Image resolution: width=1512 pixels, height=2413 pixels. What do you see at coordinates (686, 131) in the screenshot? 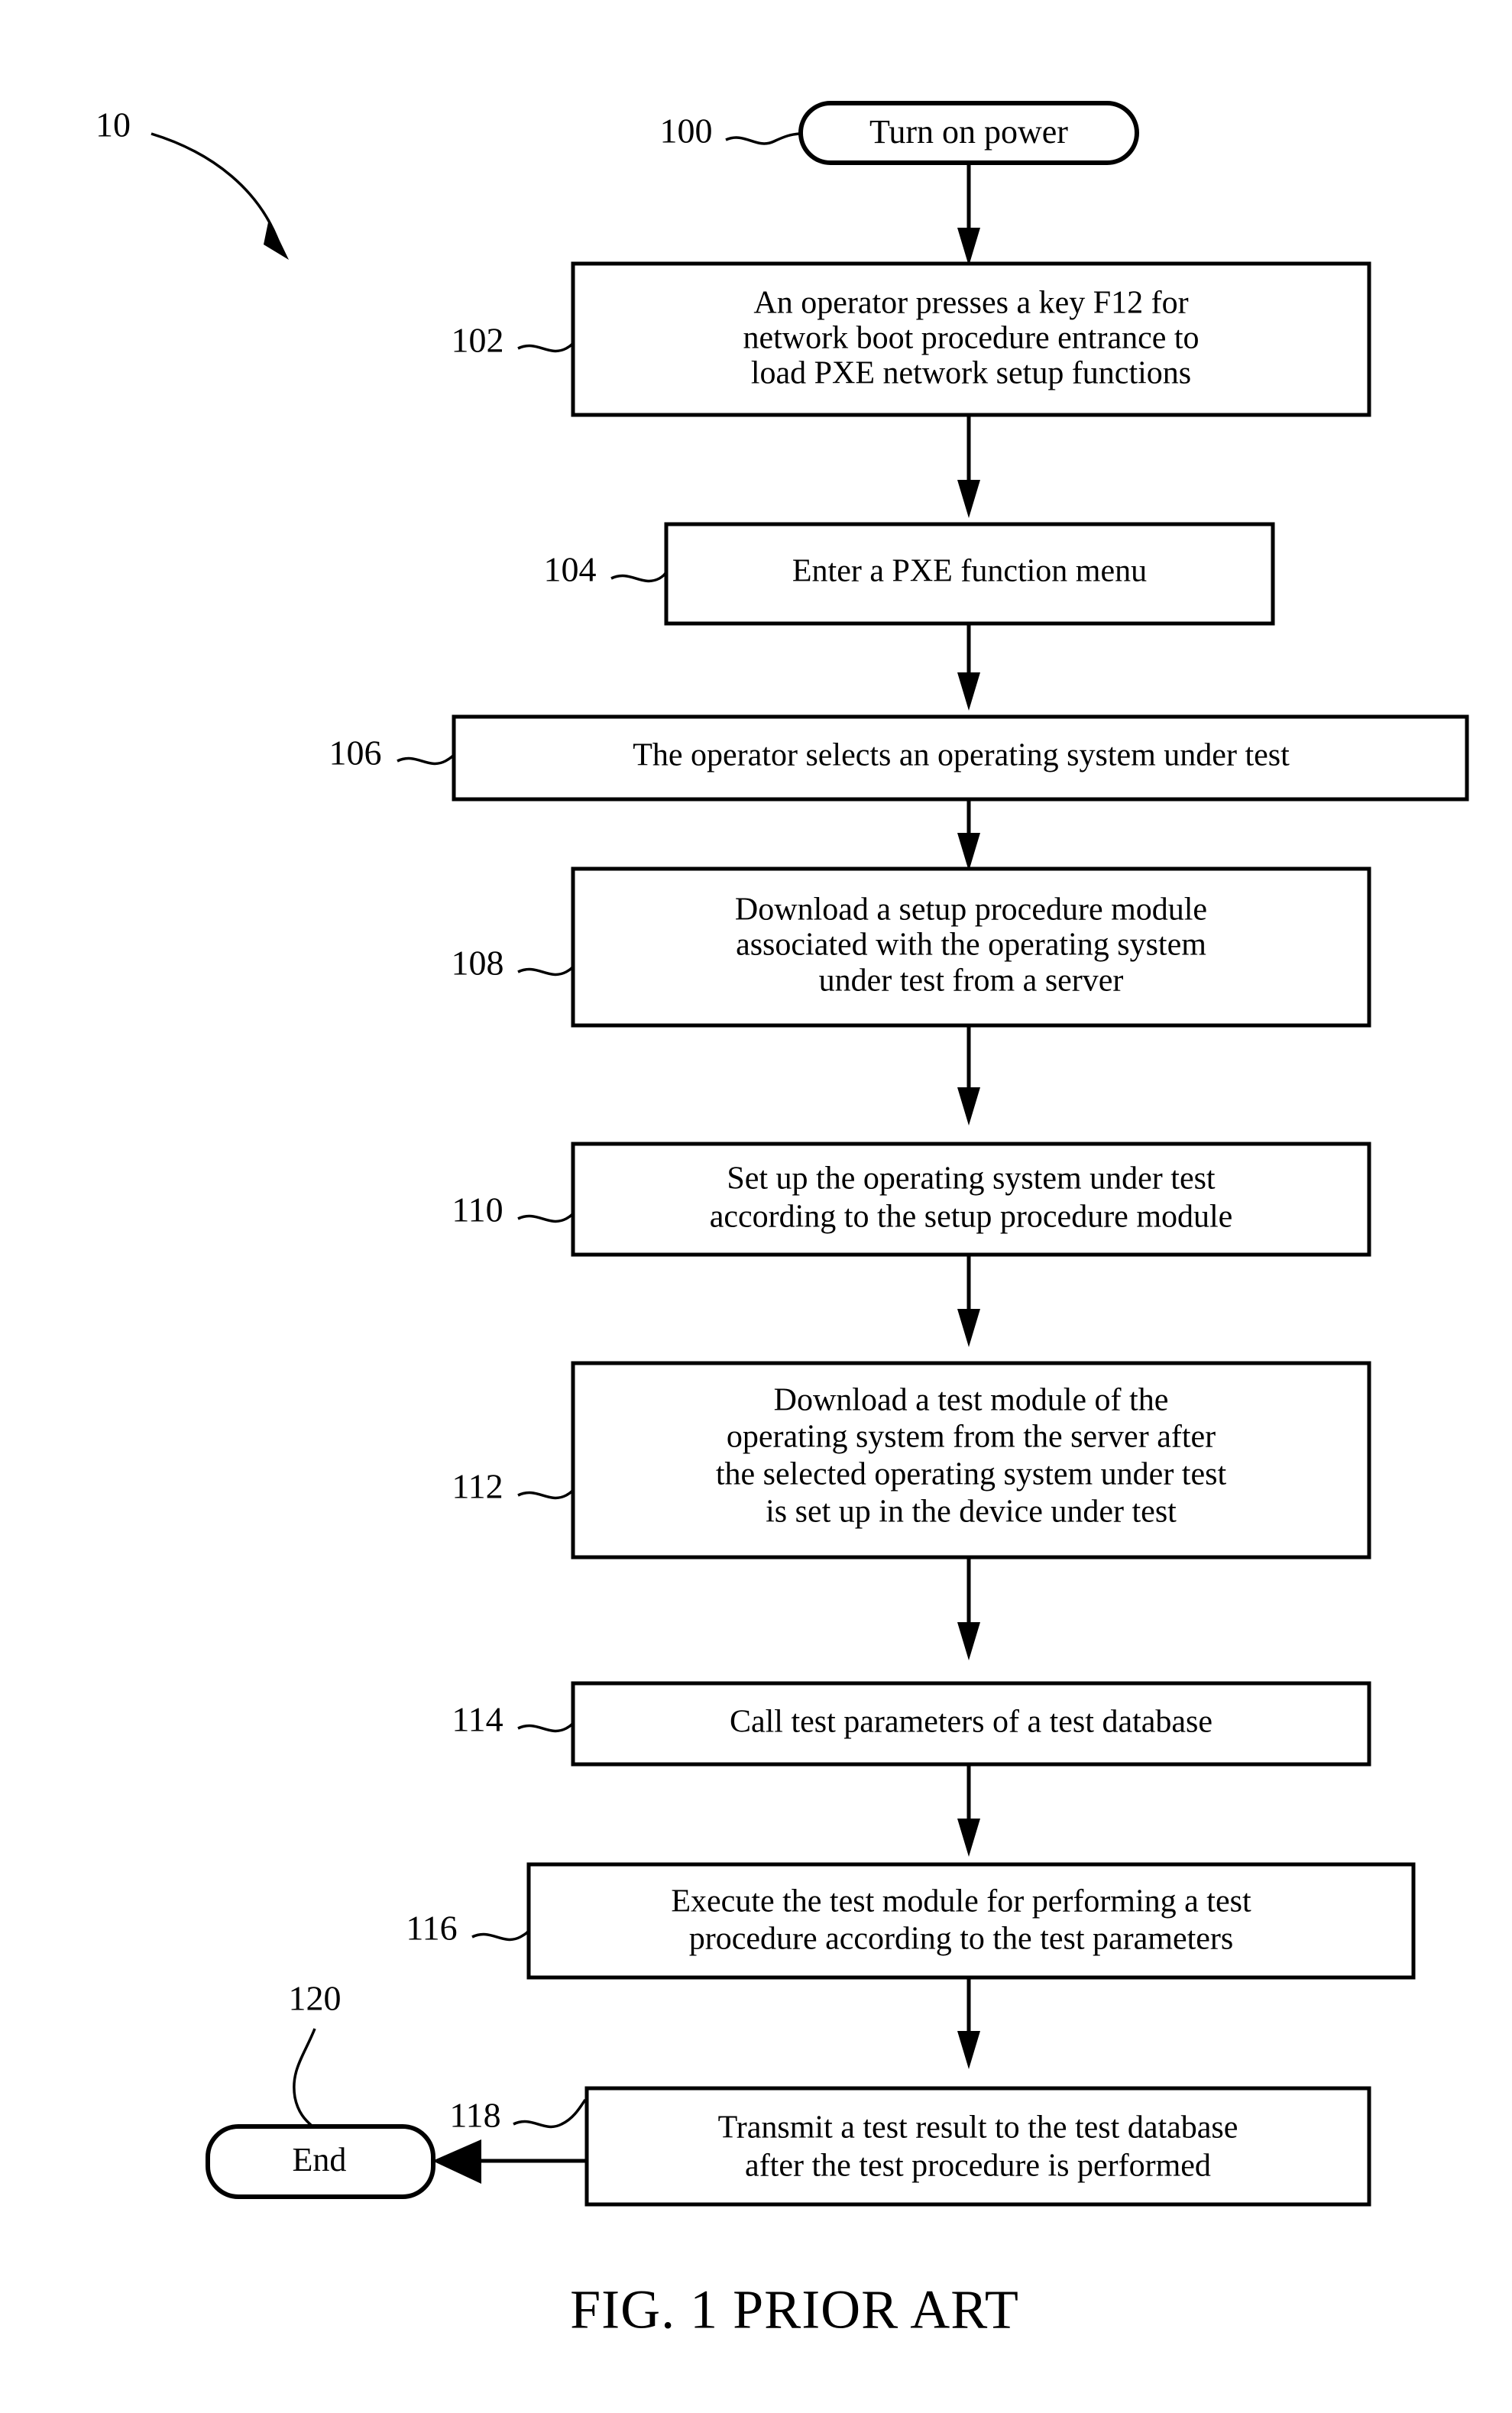
I see `ref-100-label: 100` at bounding box center [686, 131].